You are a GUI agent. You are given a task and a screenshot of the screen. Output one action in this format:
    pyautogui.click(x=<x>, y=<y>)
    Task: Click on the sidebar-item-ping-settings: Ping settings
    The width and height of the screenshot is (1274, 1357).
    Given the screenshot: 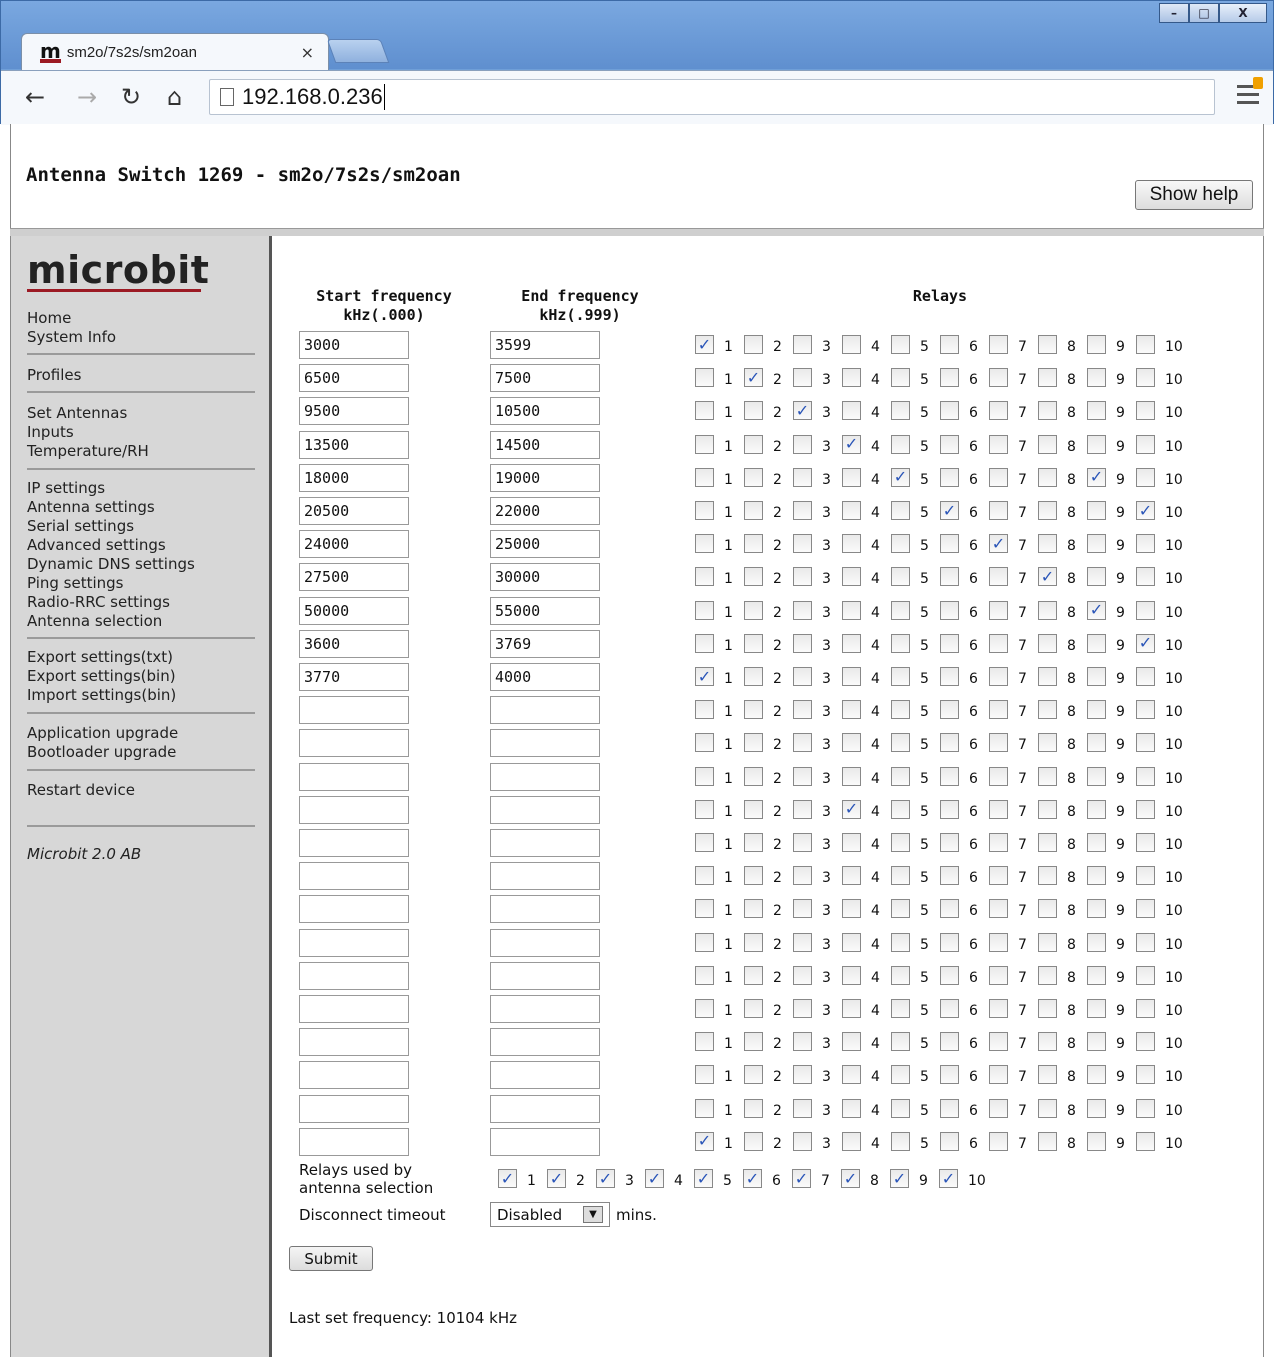 What is the action you would take?
    pyautogui.click(x=141, y=583)
    